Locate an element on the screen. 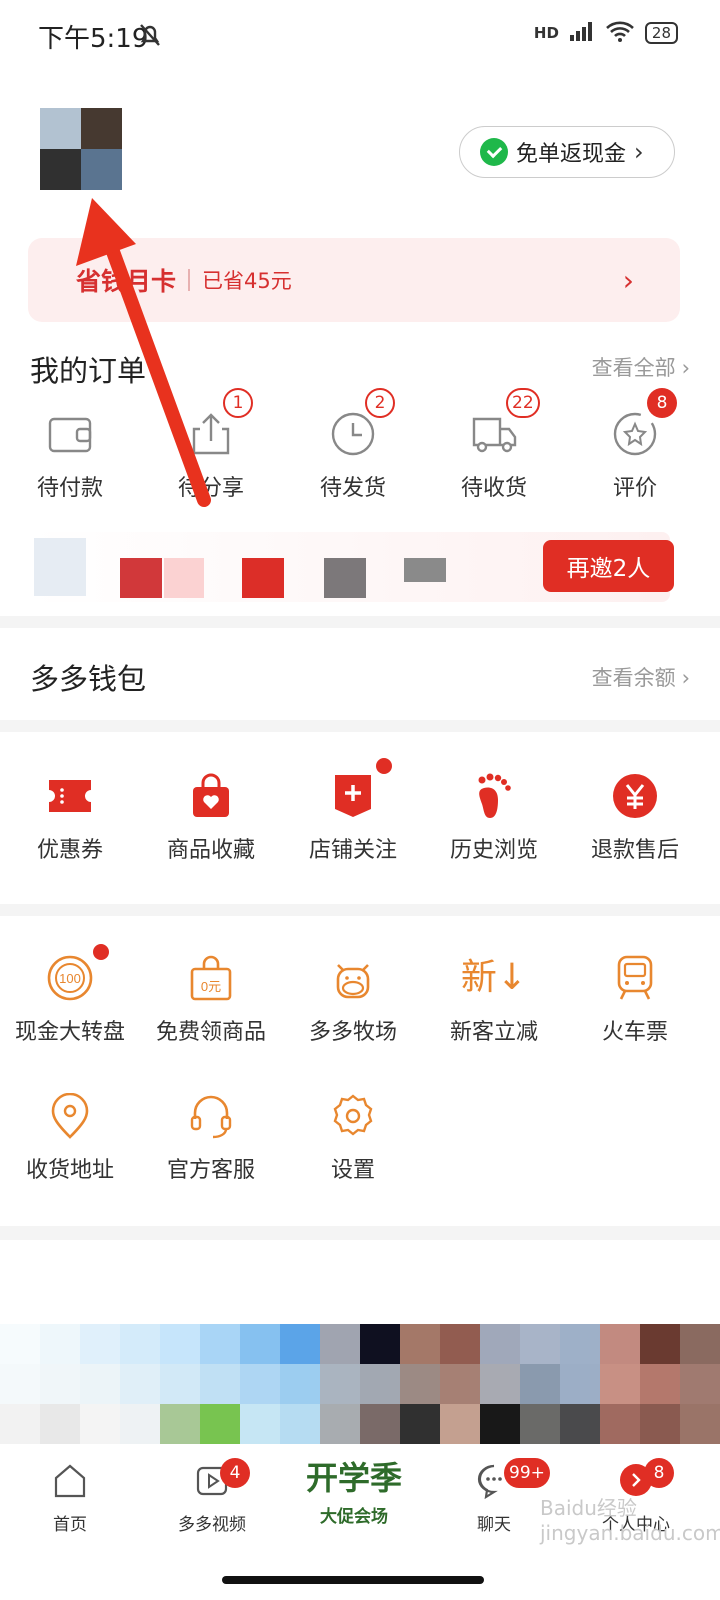 The image size is (720, 1600). wheel-100-icon: 100 is located at coordinates (70, 978).